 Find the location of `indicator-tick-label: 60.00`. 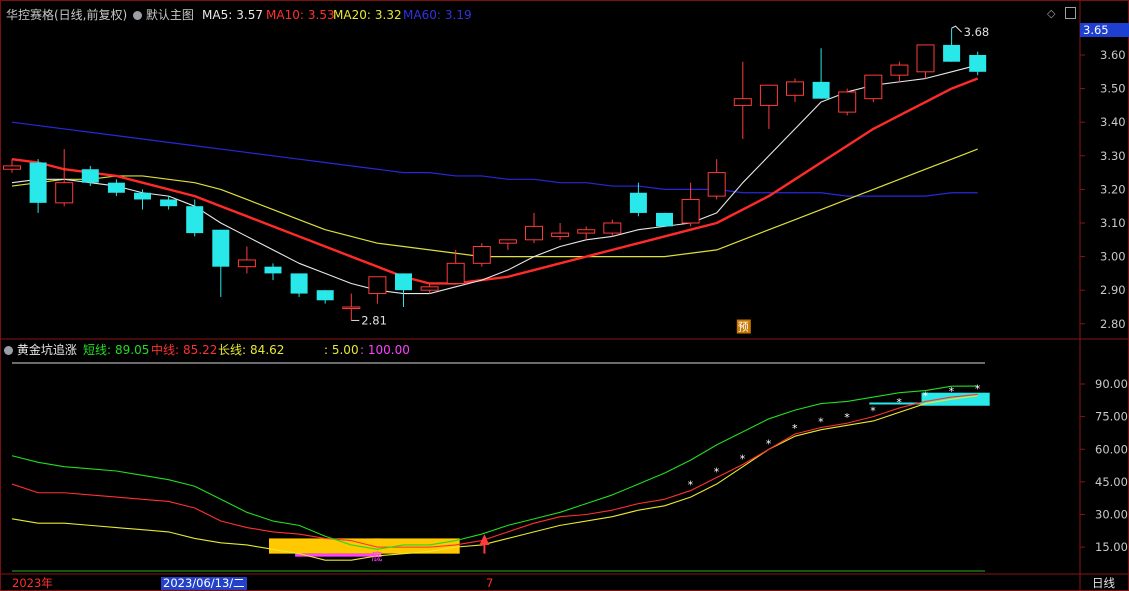

indicator-tick-label: 60.00 is located at coordinates (1111, 449).